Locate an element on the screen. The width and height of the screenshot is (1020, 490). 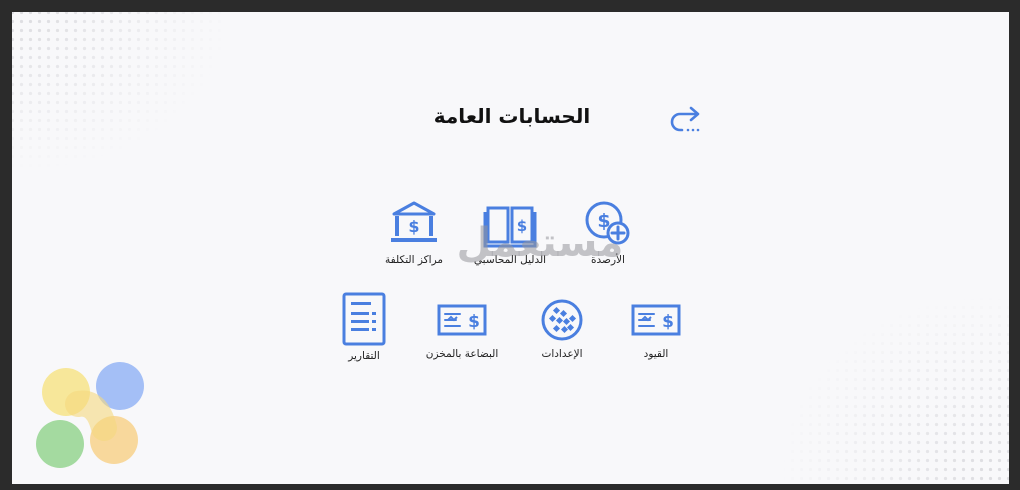
brand-logo is located at coordinates (90, 415).